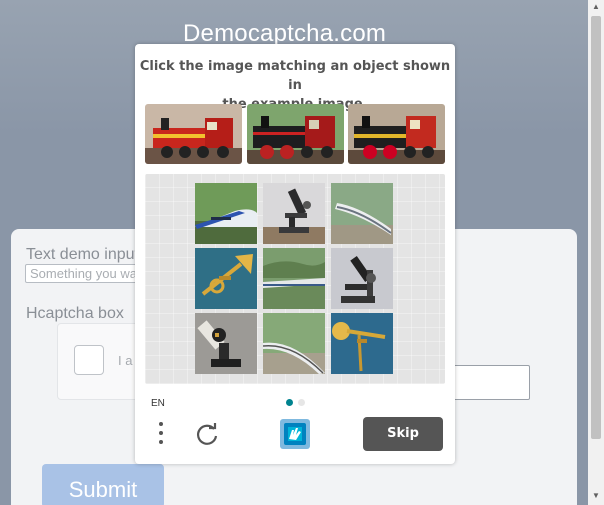  Describe the element at coordinates (596, 227) in the screenshot. I see `scroll-thumb` at that location.